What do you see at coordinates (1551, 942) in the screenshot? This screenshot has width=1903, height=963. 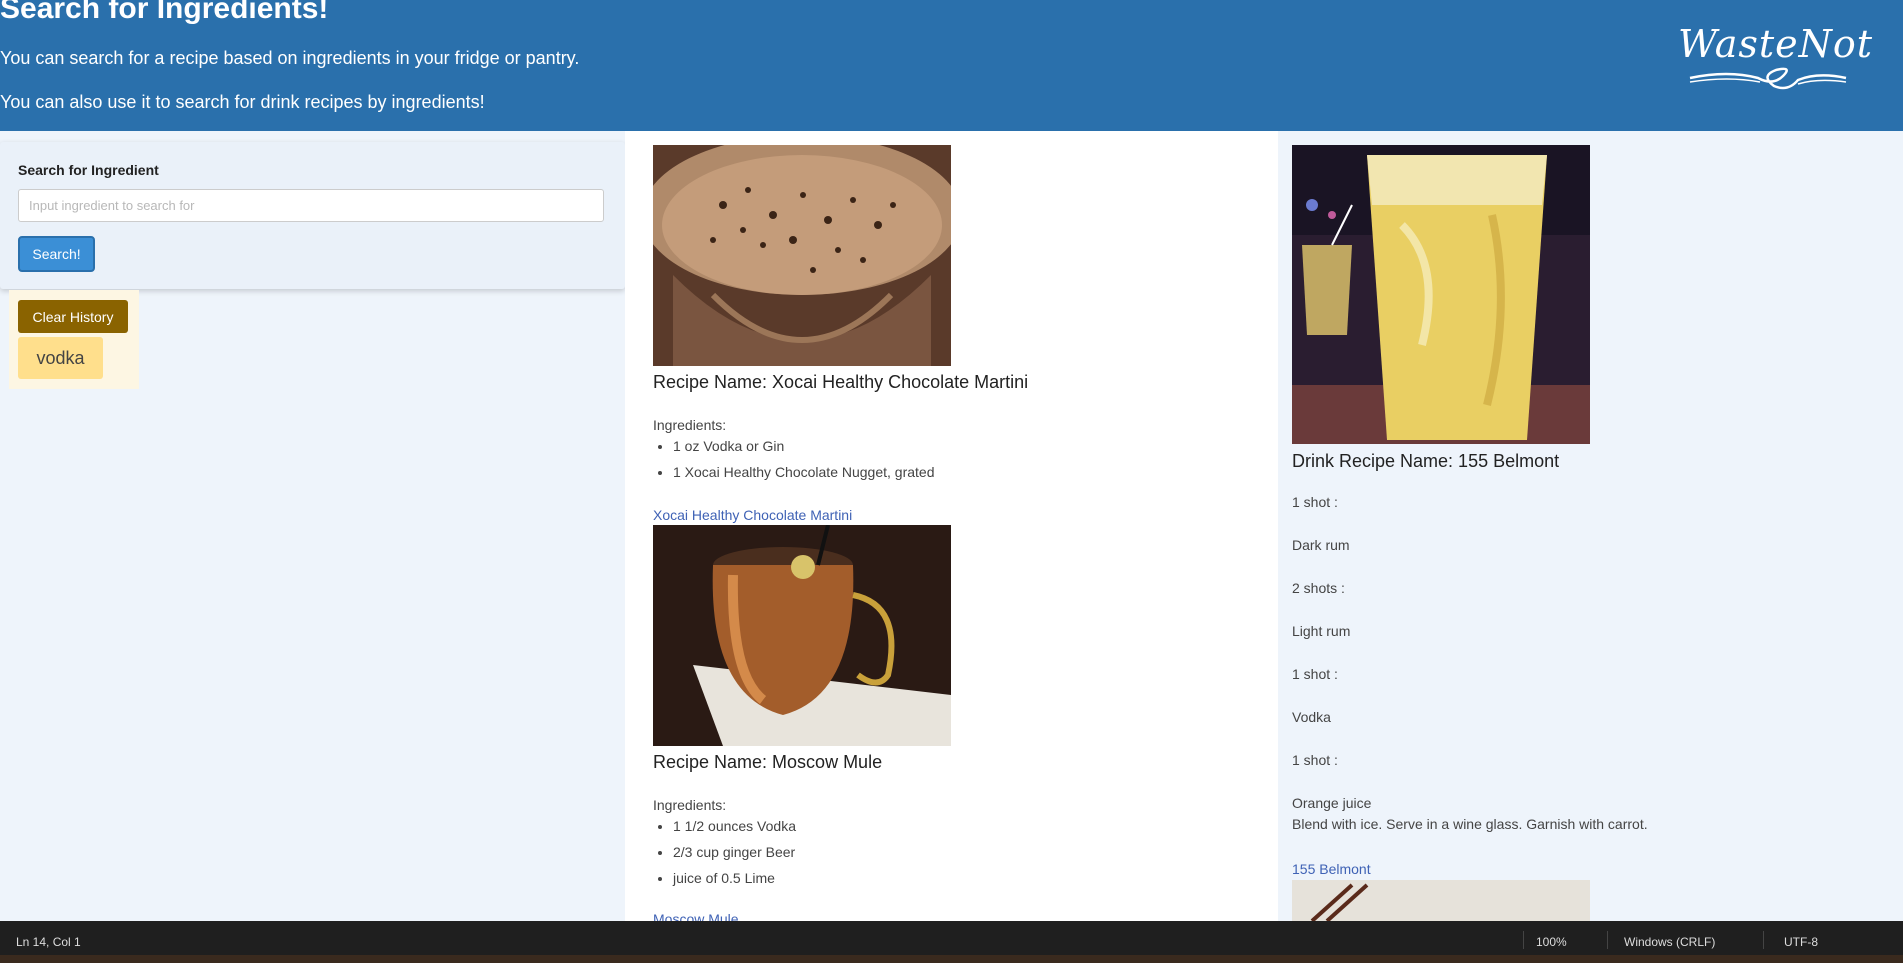 I see `zoom-level: 100%` at bounding box center [1551, 942].